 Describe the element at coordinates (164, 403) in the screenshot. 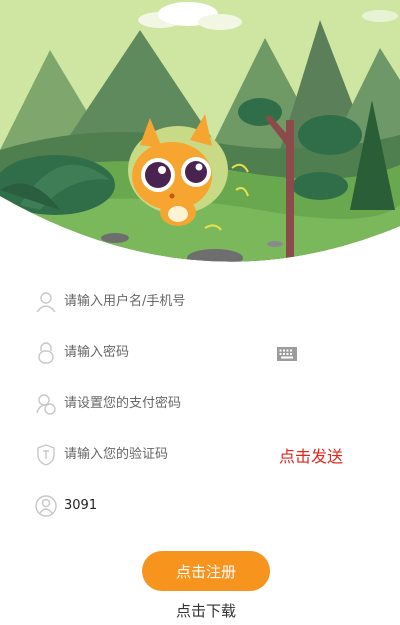

I see `pay-password-input` at that location.